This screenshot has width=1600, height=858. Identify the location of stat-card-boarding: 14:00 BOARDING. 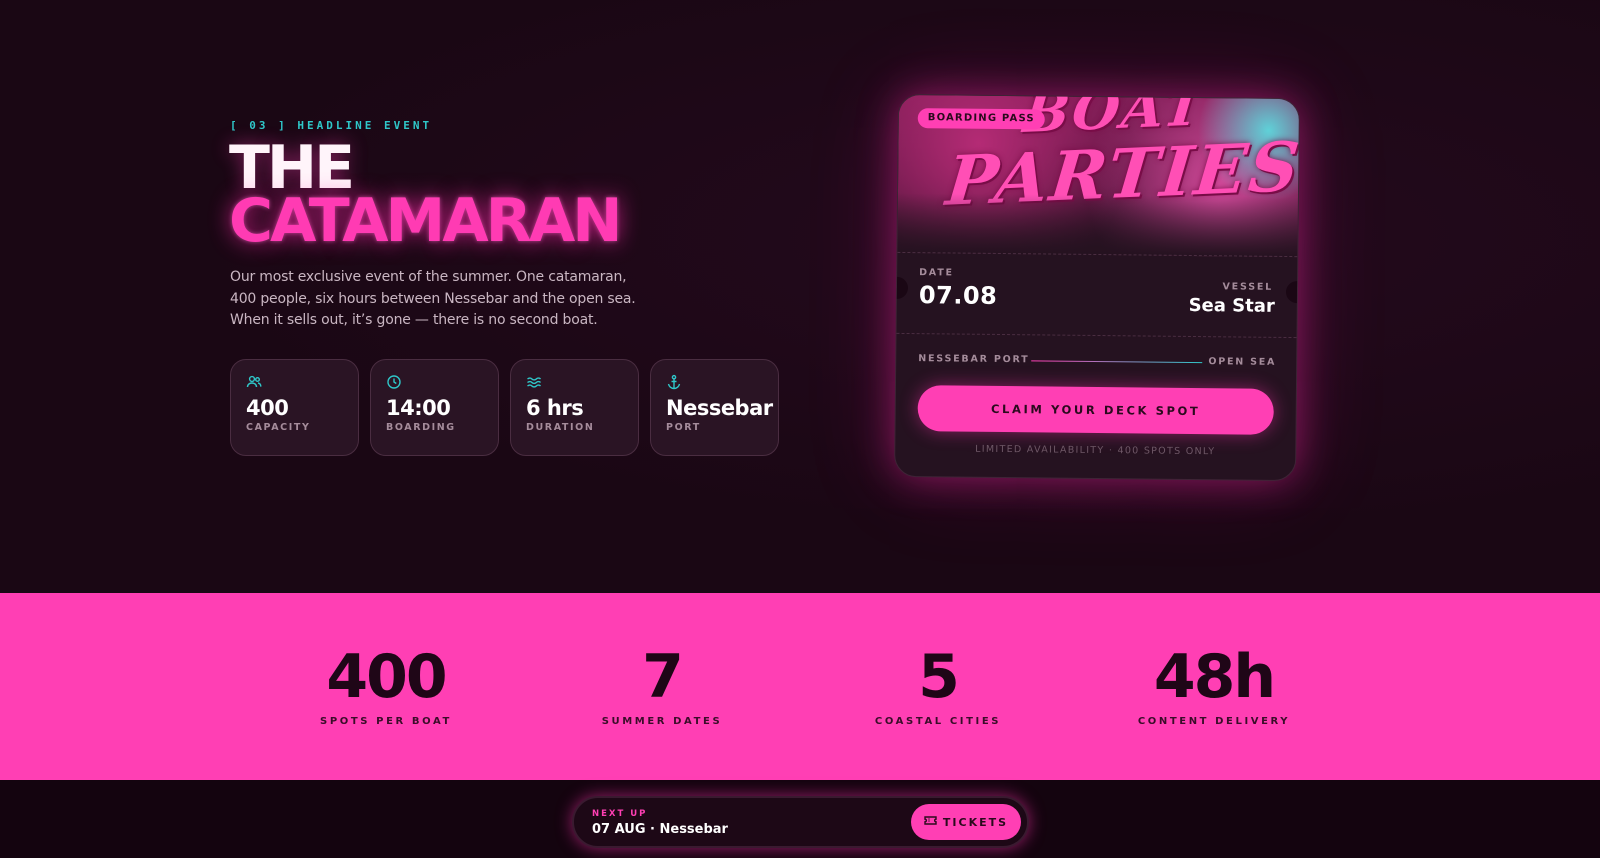
(434, 407).